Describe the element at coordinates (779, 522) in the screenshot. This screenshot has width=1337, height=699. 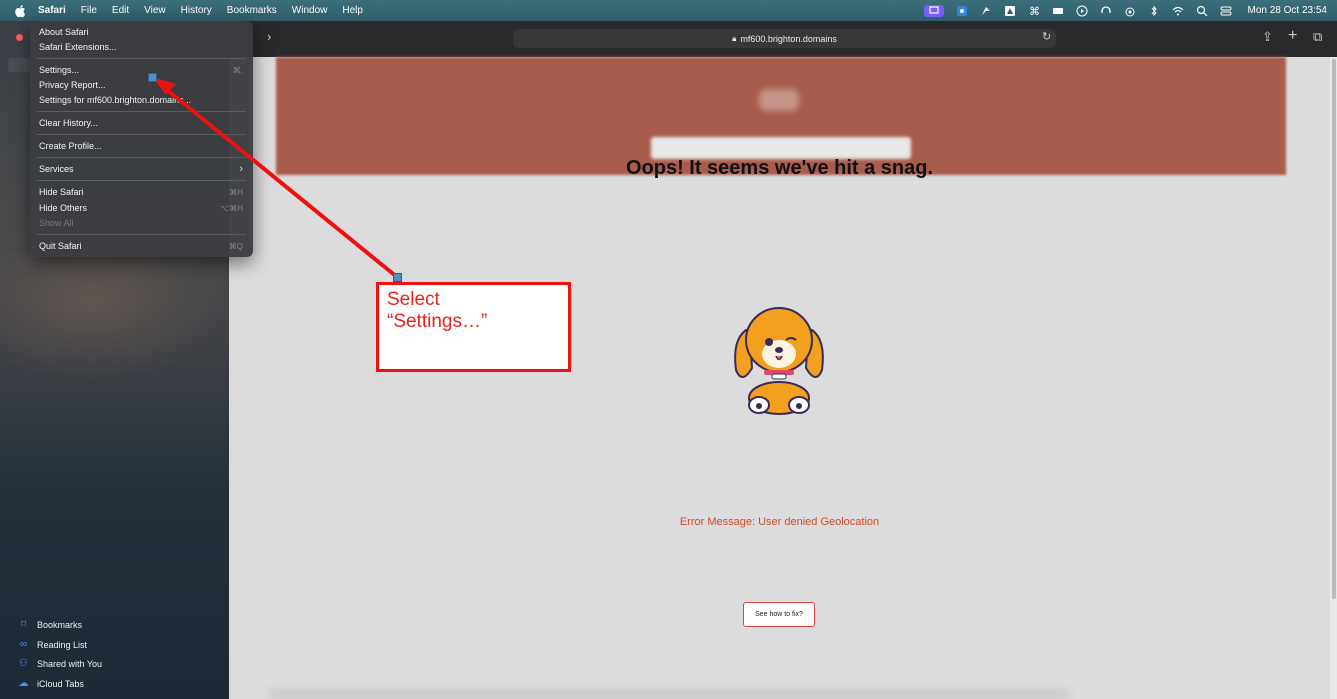
I see `error-message: Error Message: User denied Geolocation` at that location.